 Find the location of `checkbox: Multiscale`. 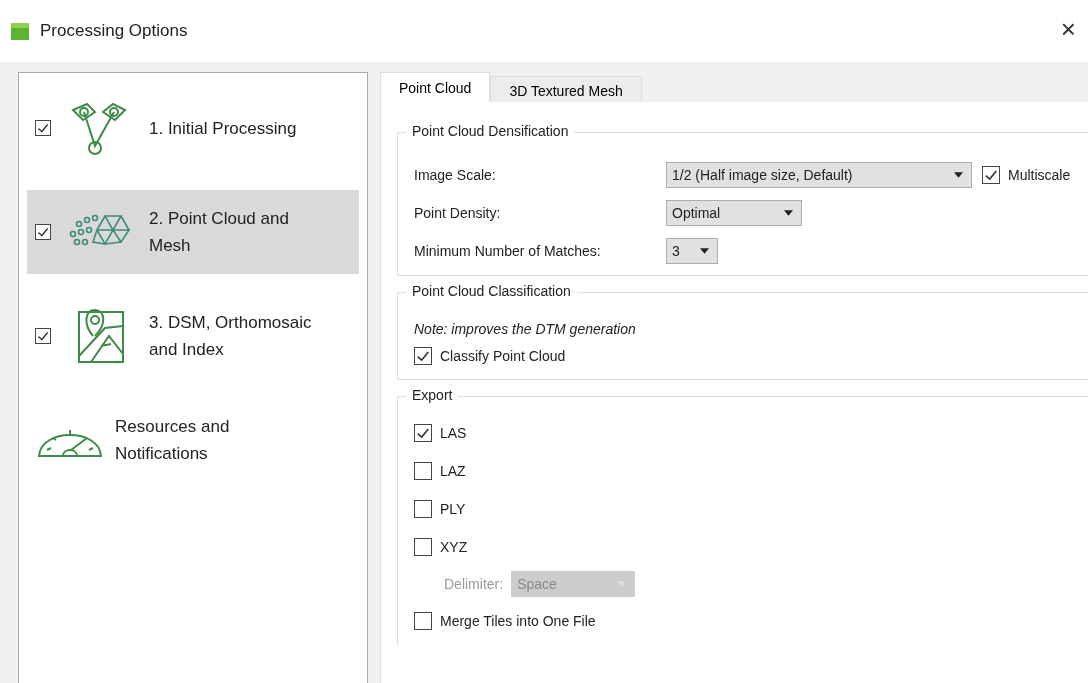

checkbox: Multiscale is located at coordinates (1026, 175).